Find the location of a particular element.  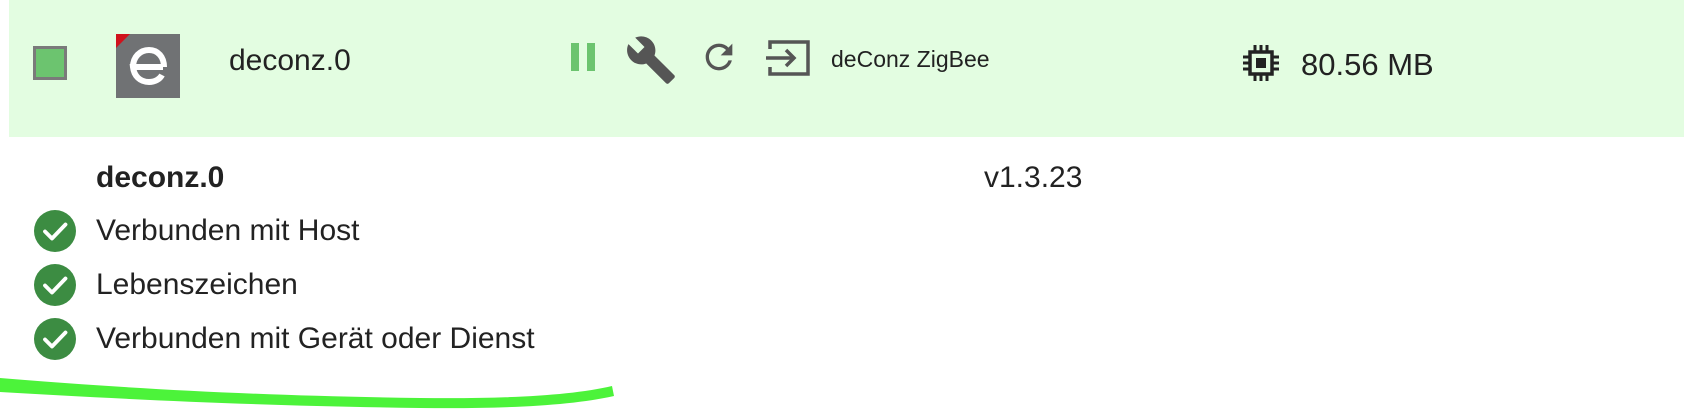

status-item-label: Verbunden mit Host is located at coordinates (228, 230).